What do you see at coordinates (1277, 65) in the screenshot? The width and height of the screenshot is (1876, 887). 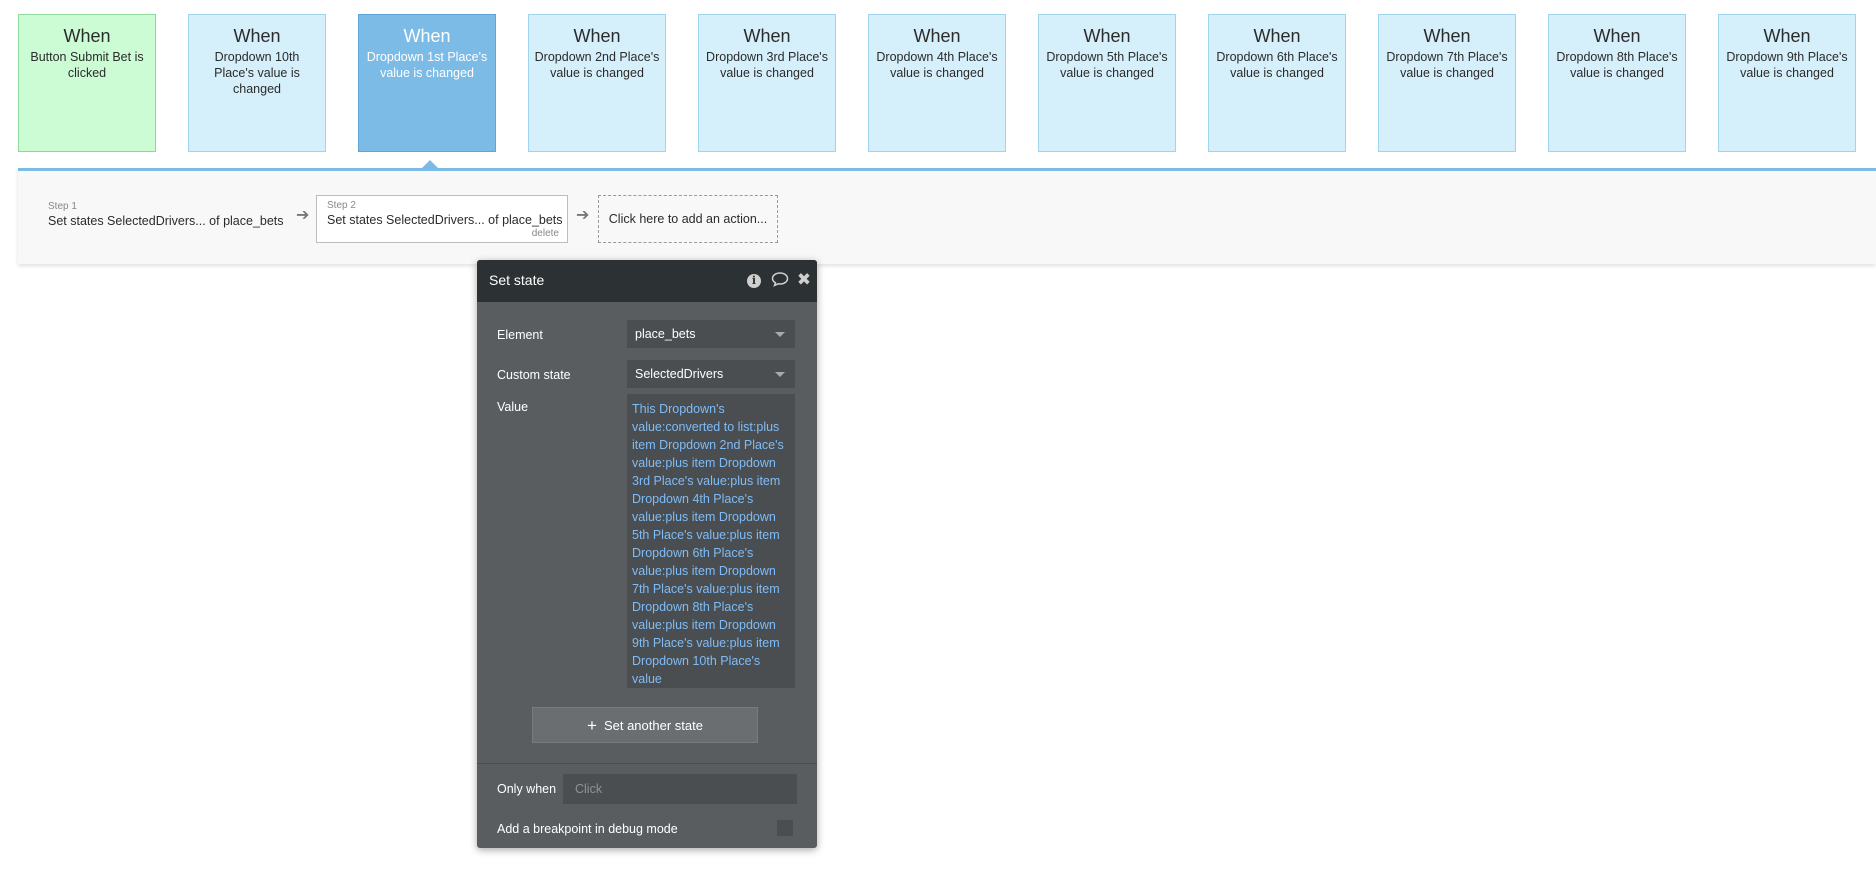 I see `event-desc: Dropdown 6th Place's value is changed` at bounding box center [1277, 65].